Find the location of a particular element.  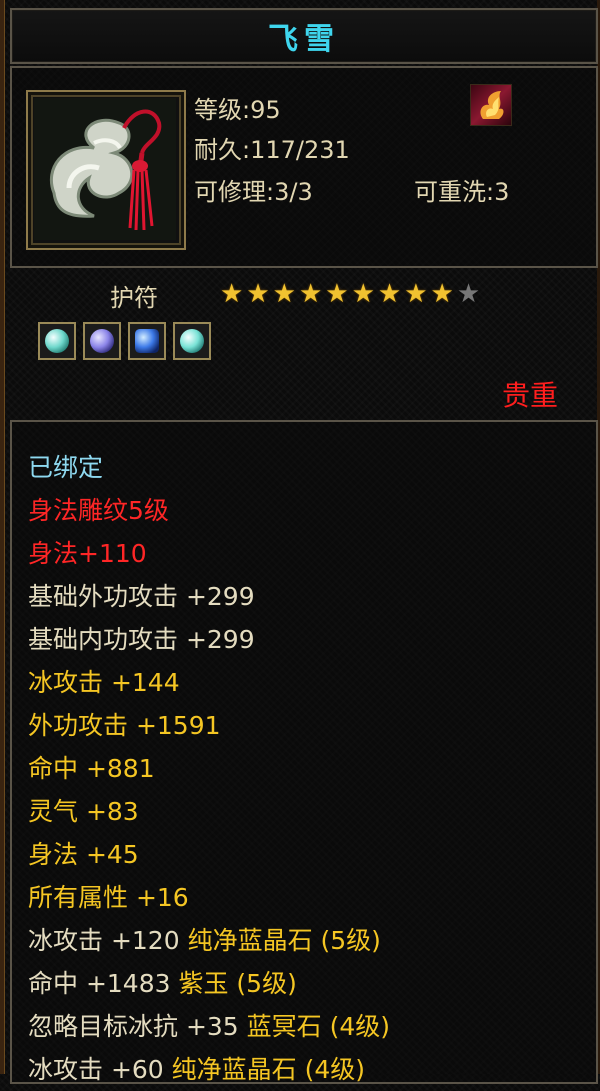

gem-attr-line: 命中 +1483 紫玉 (5级) is located at coordinates (209, 983).